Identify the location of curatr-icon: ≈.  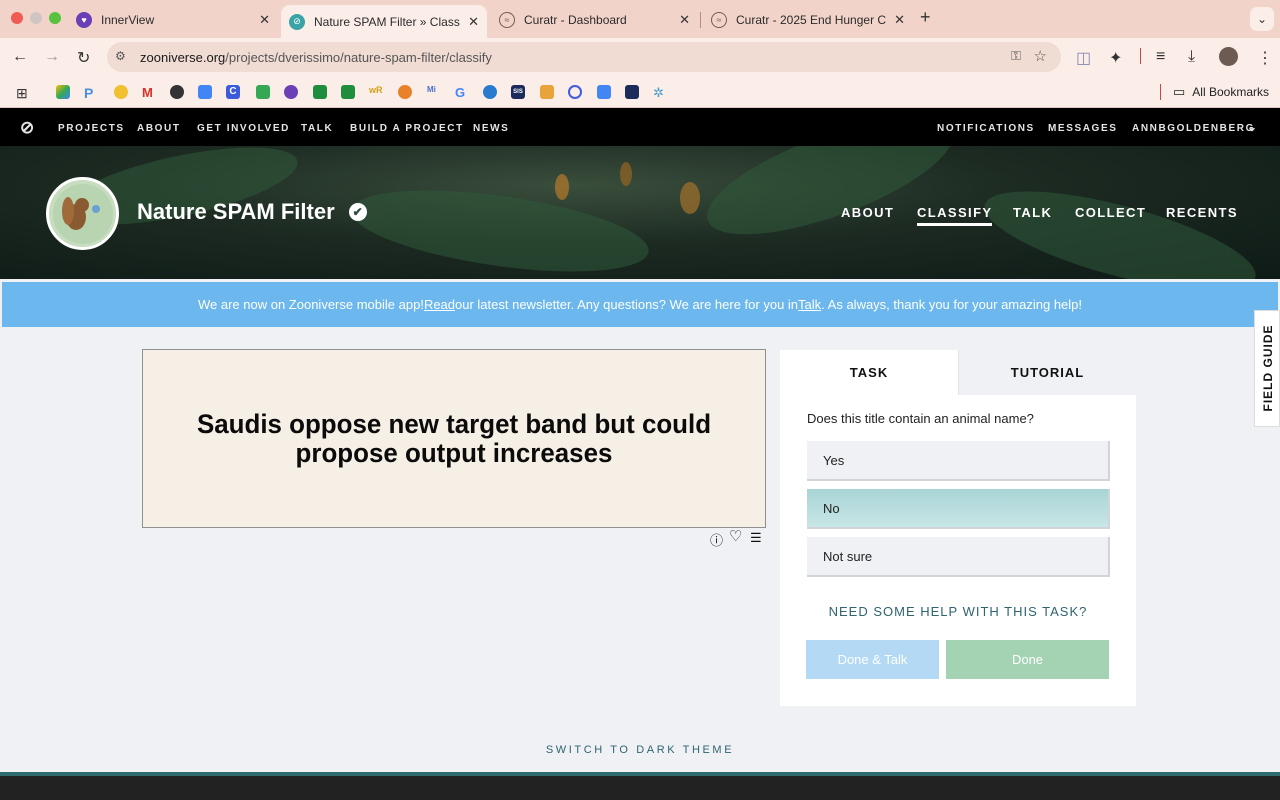
(507, 19).